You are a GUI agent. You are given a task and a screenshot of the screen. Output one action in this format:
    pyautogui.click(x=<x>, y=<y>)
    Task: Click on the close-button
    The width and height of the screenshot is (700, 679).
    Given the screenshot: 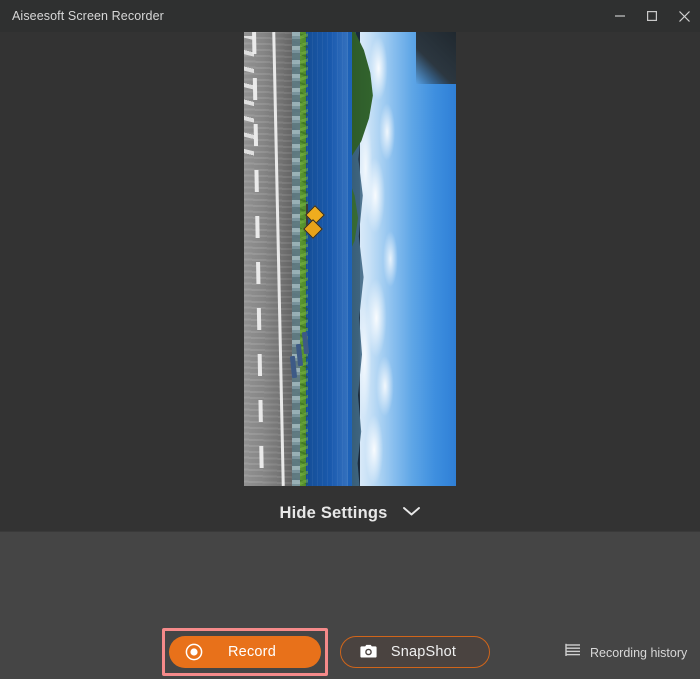 What is the action you would take?
    pyautogui.click(x=684, y=16)
    